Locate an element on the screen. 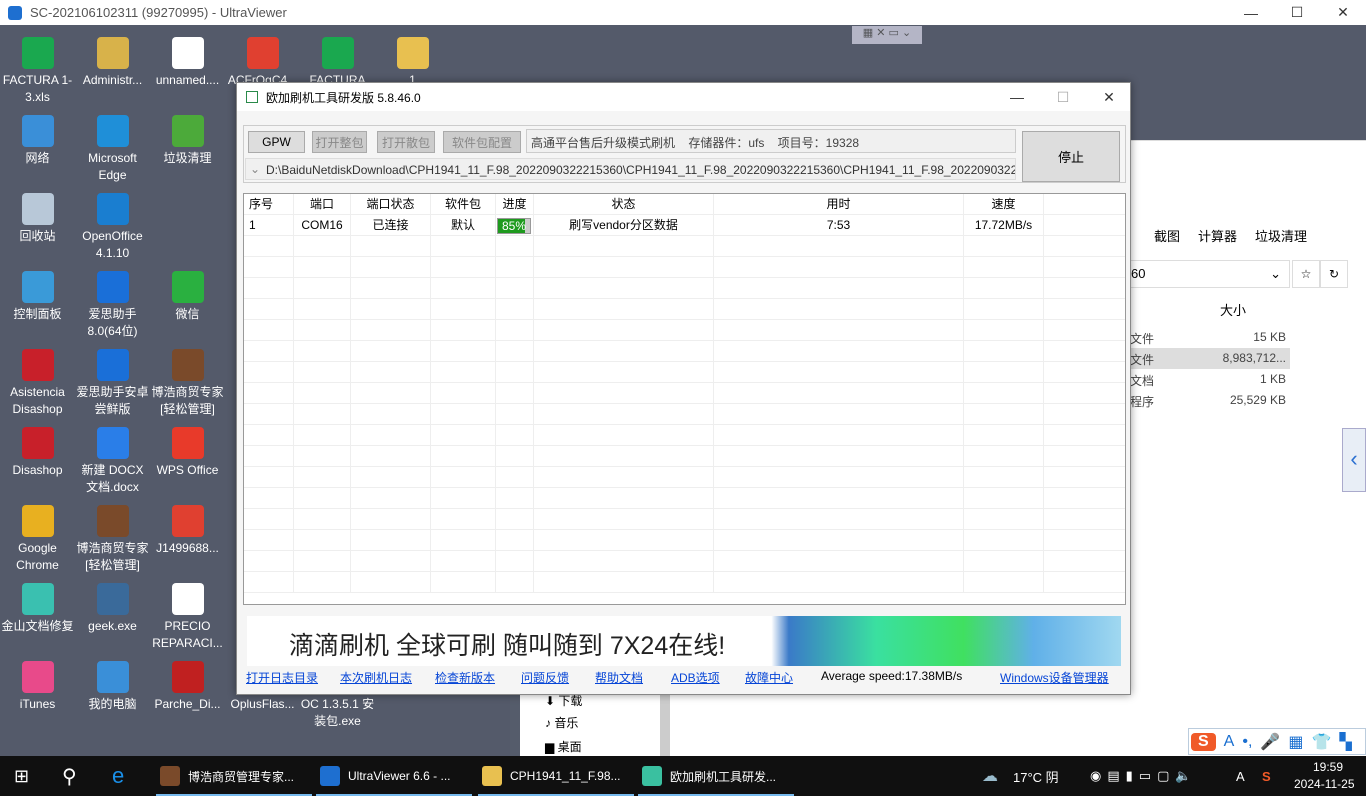 This screenshot has height=796, width=1366. desktop-icon: WPS Office is located at coordinates (187, 451).